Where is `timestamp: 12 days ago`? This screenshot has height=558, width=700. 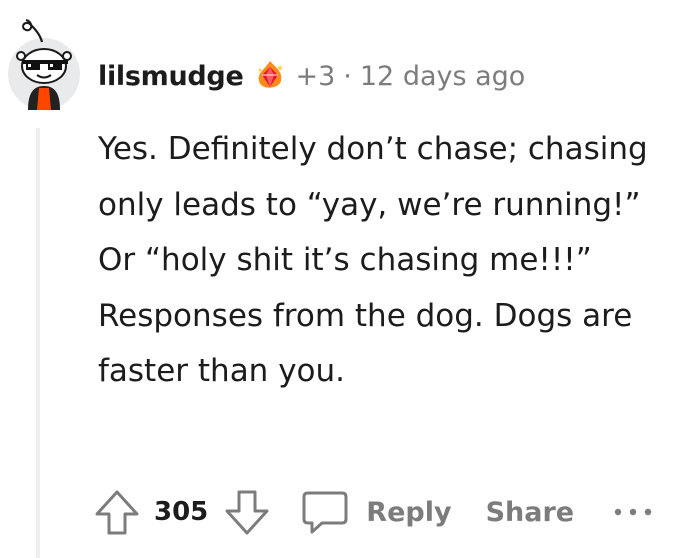 timestamp: 12 days ago is located at coordinates (442, 76).